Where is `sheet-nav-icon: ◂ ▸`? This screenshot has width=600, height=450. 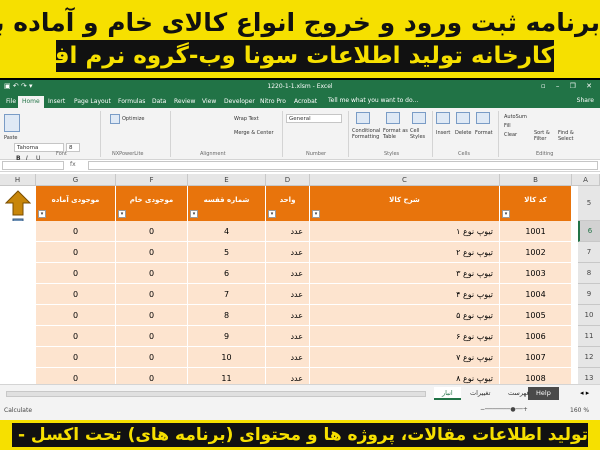 sheet-nav-icon: ◂ ▸ is located at coordinates (584, 393).